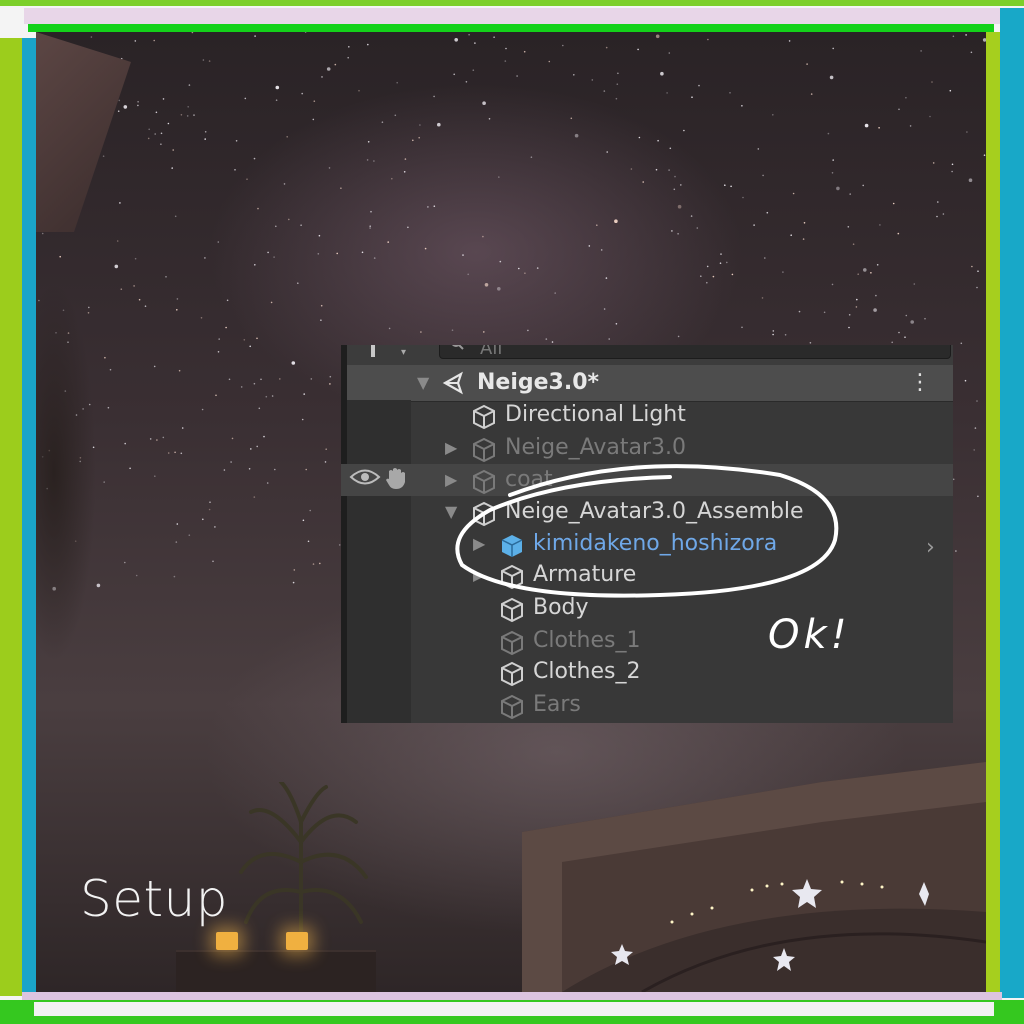 Image resolution: width=1024 pixels, height=1024 pixels. What do you see at coordinates (587, 671) in the screenshot?
I see `item-label: Clothes_2` at bounding box center [587, 671].